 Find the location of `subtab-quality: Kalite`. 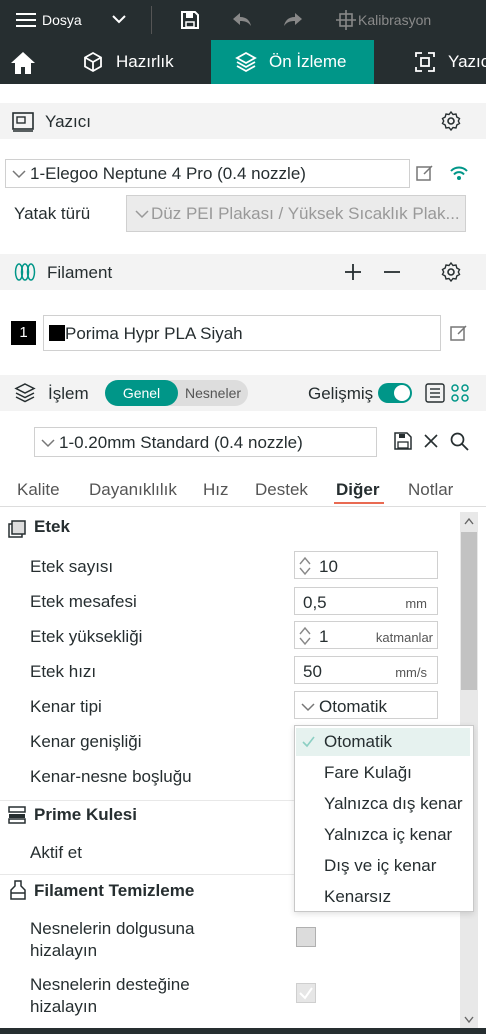

subtab-quality: Kalite is located at coordinates (38, 490).